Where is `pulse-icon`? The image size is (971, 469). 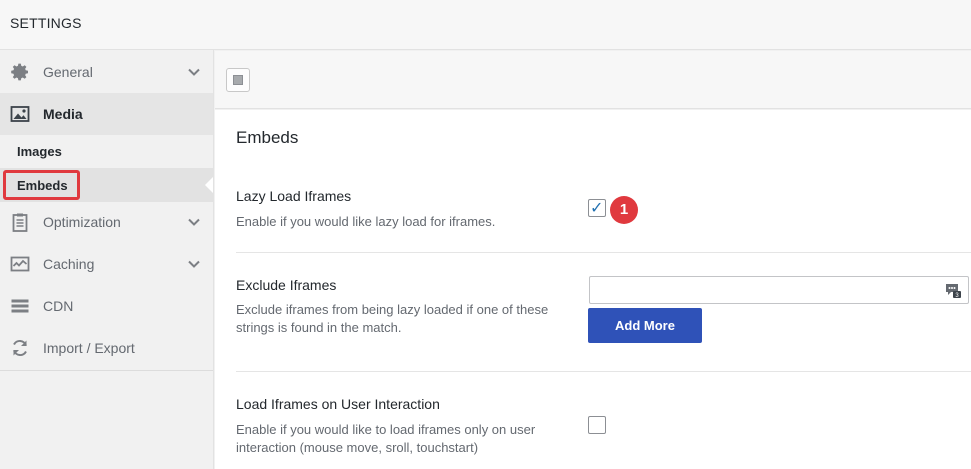 pulse-icon is located at coordinates (20, 264).